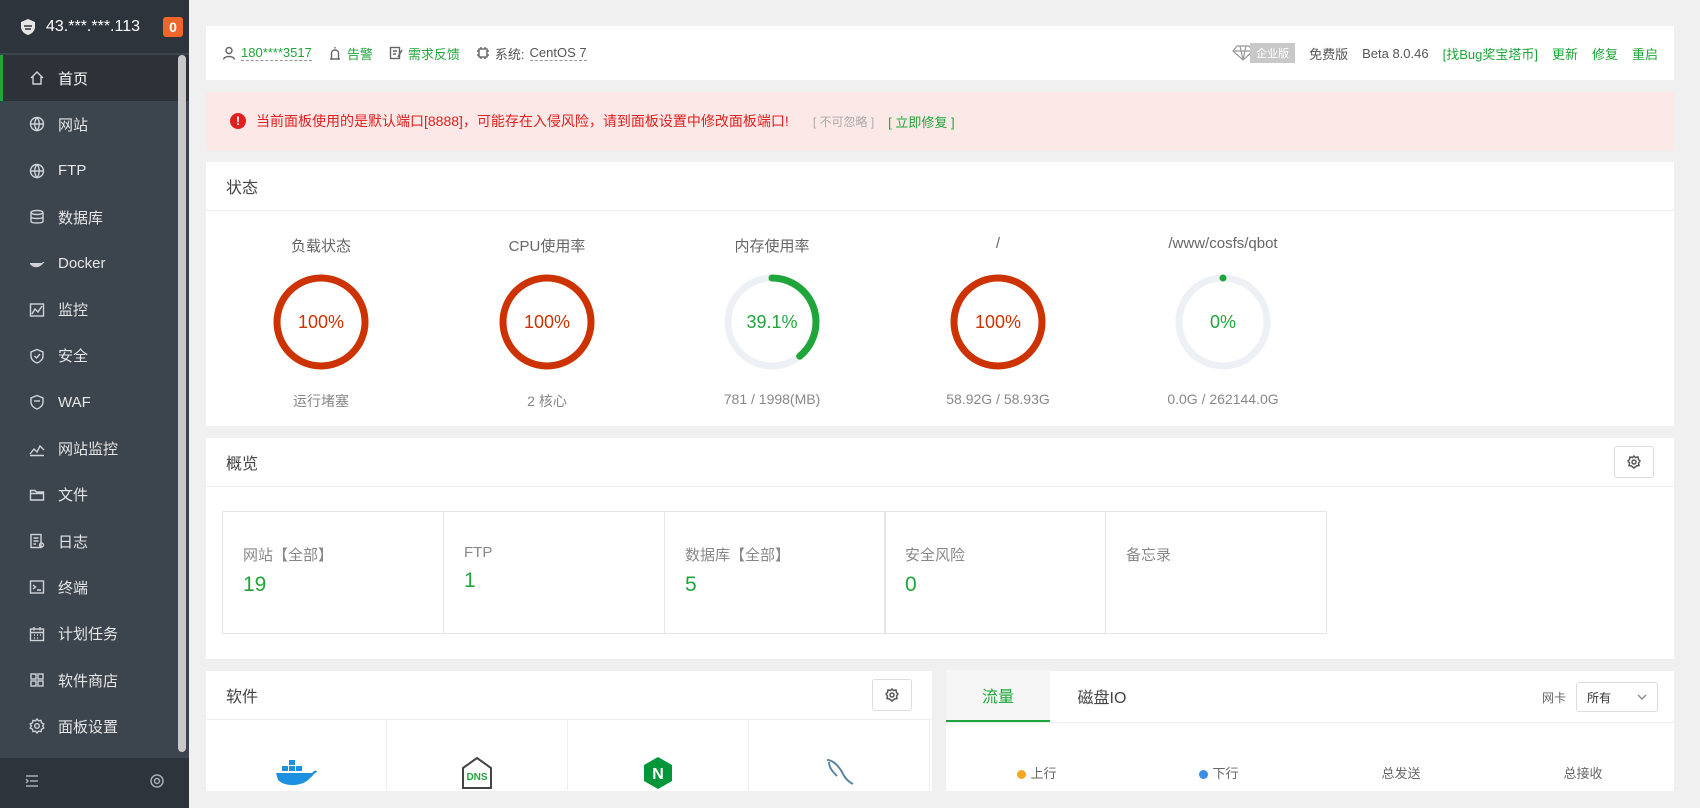 Image resolution: width=1700 pixels, height=808 pixels. What do you see at coordinates (229, 53) in the screenshot?
I see `user-icon` at bounding box center [229, 53].